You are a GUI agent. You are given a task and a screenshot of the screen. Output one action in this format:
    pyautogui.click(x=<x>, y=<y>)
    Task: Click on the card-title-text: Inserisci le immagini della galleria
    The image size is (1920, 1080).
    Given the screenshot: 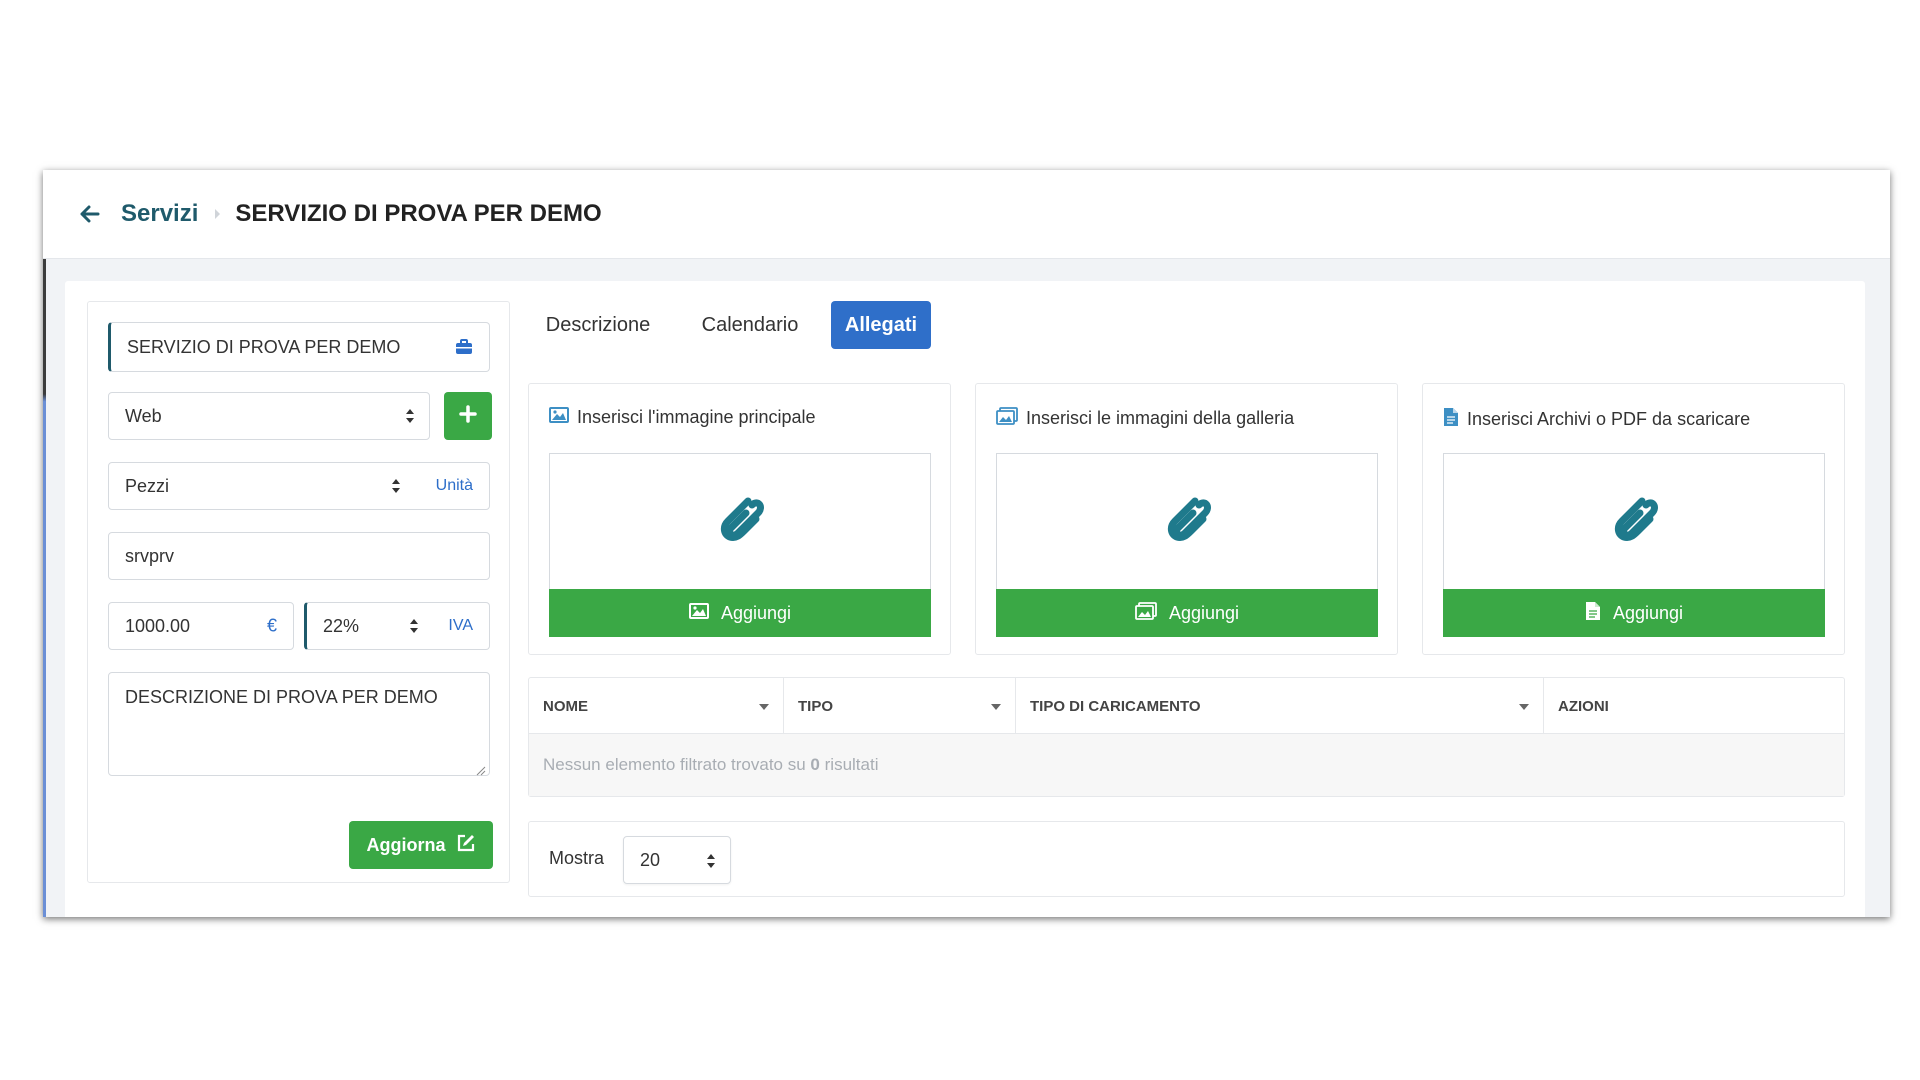 What is the action you would take?
    pyautogui.click(x=1160, y=418)
    